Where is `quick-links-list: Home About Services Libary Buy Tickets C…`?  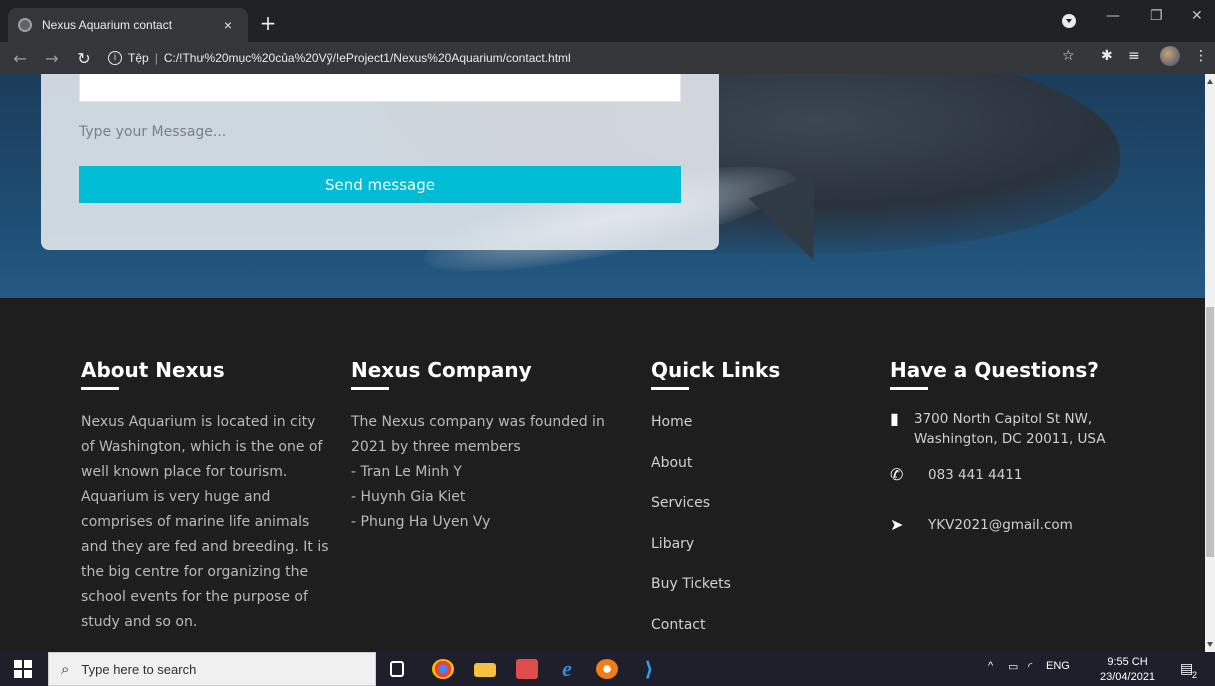
quick-links-list: Home About Services Libary Buy Tickets C… is located at coordinates (741, 533).